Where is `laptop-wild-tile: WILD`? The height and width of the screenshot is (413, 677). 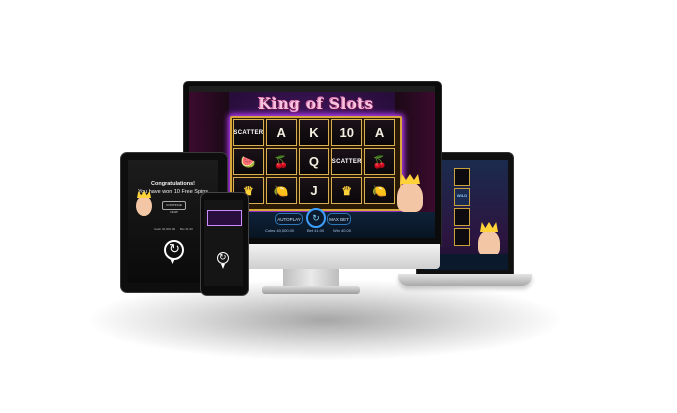 laptop-wild-tile: WILD is located at coordinates (462, 197).